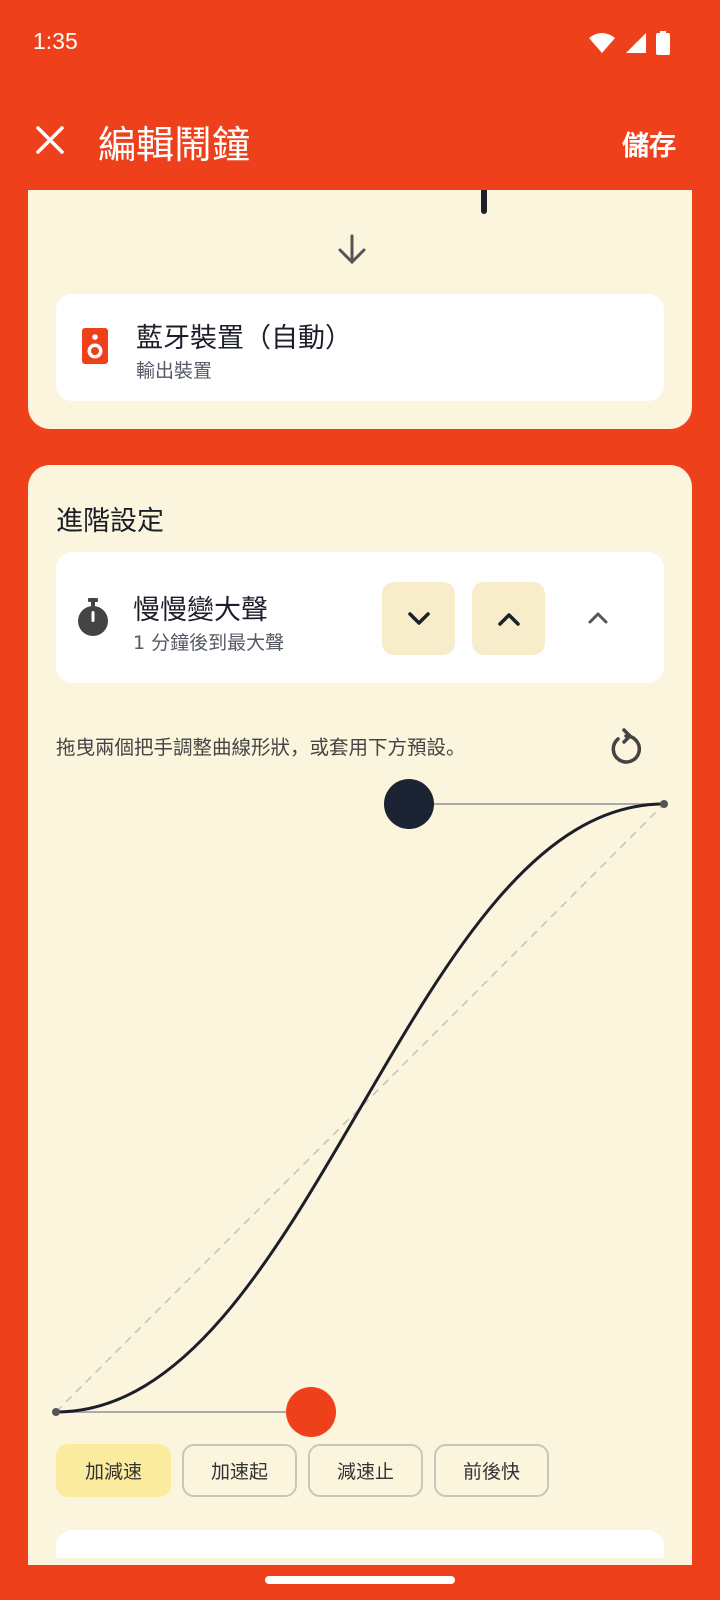 This screenshot has height=1600, width=720. Describe the element at coordinates (484, 202) in the screenshot. I see `connector-line` at that location.